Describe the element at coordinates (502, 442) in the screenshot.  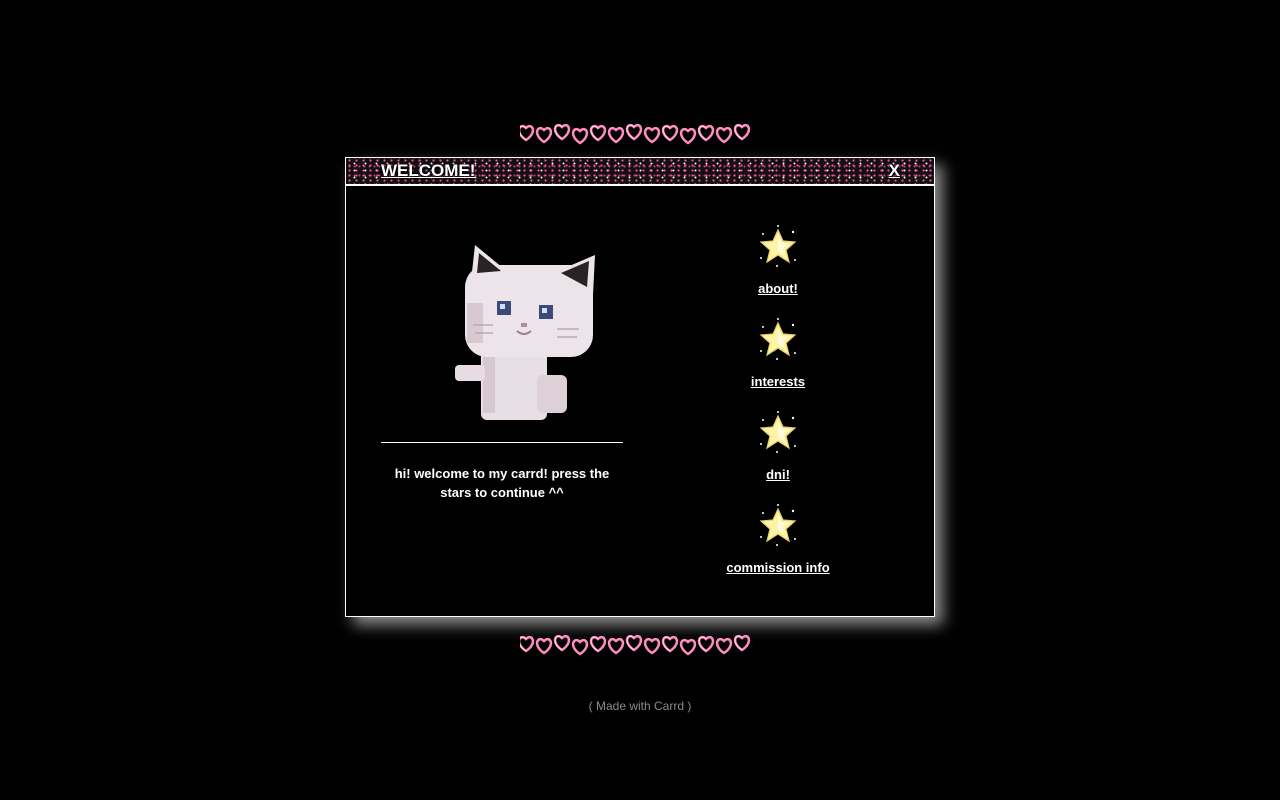
I see `divider-line` at that location.